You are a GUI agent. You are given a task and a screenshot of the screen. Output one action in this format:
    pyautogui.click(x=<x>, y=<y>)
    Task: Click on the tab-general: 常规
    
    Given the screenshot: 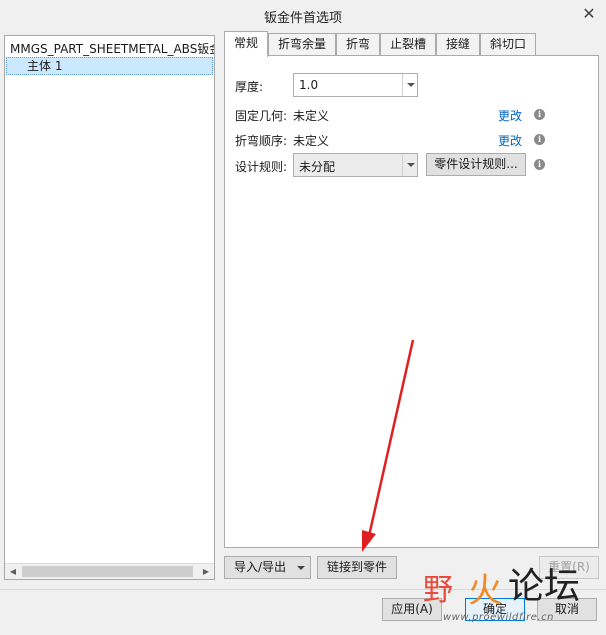 What is the action you would take?
    pyautogui.click(x=246, y=44)
    